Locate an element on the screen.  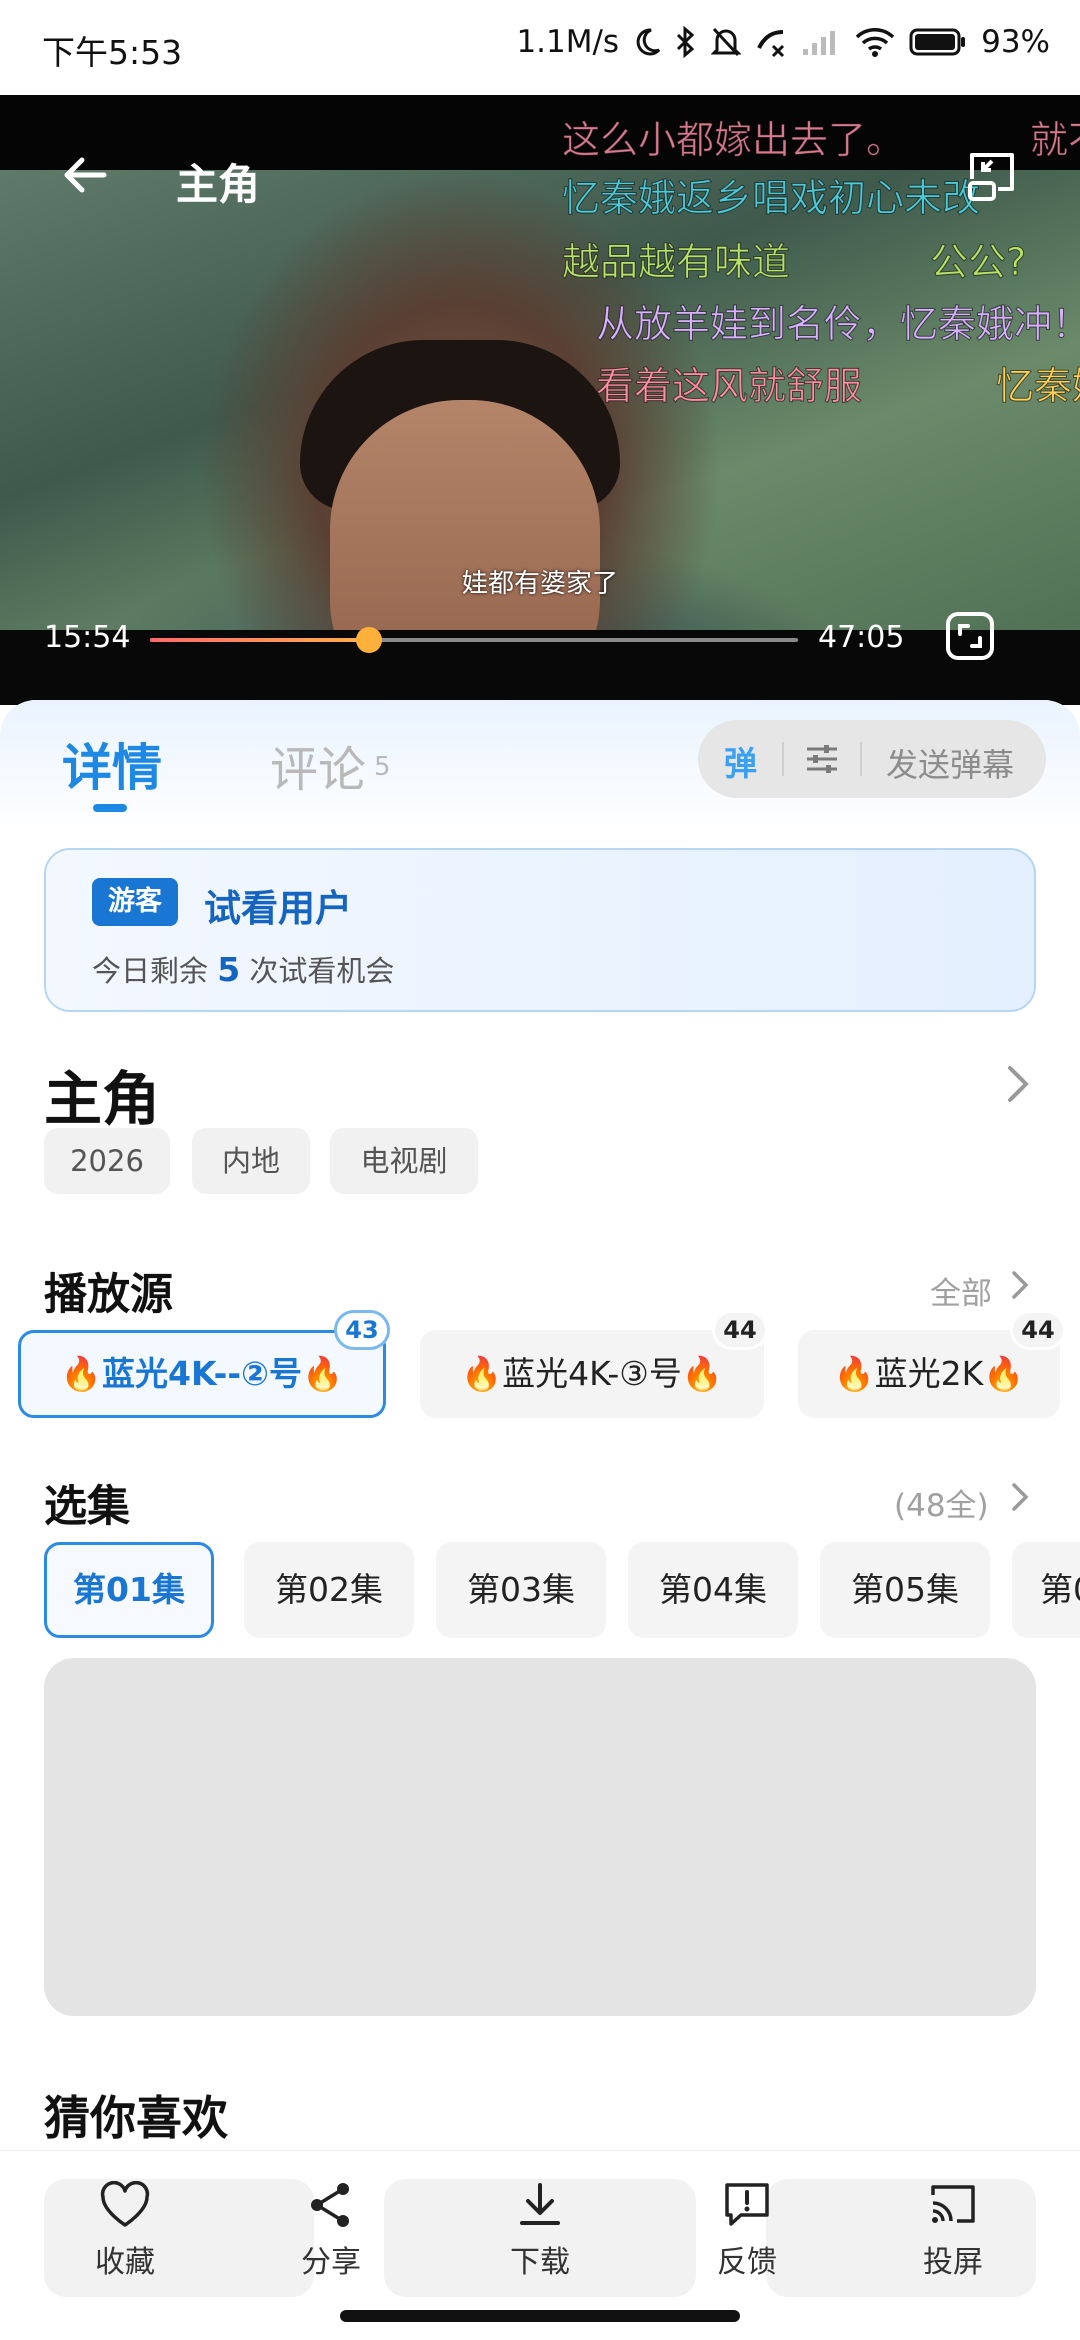
content-placeholder is located at coordinates (540, 1837).